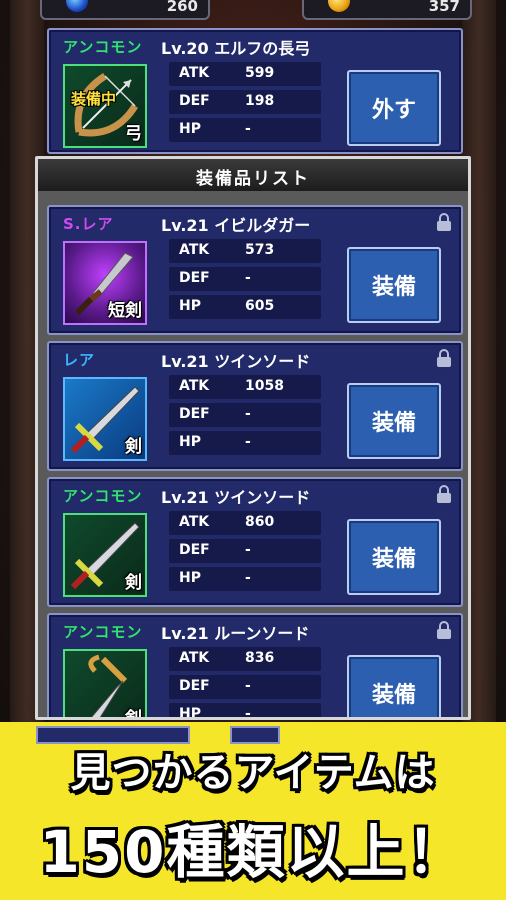 The height and width of the screenshot is (900, 506). Describe the element at coordinates (133, 134) in the screenshot. I see `weapon-type: 弓` at that location.